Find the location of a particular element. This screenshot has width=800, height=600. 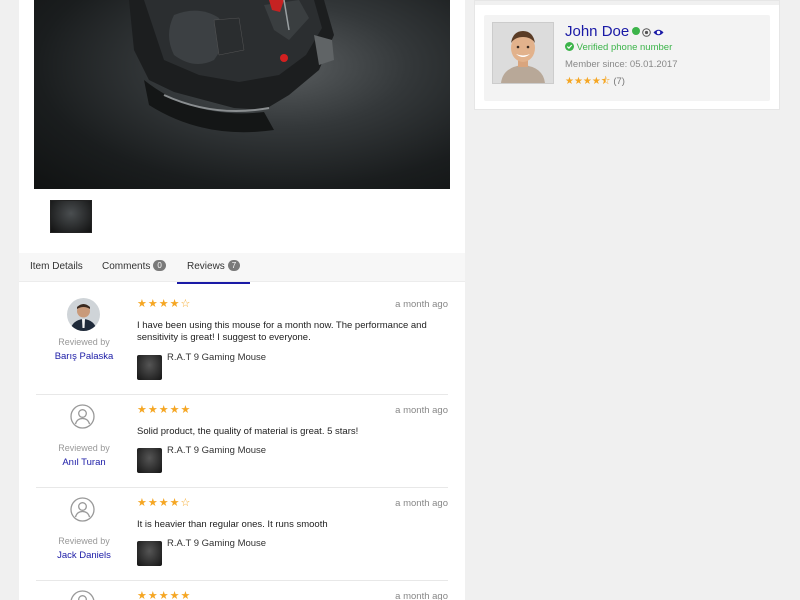

seller-rating: ★★★★⯪ (7) is located at coordinates (595, 82).